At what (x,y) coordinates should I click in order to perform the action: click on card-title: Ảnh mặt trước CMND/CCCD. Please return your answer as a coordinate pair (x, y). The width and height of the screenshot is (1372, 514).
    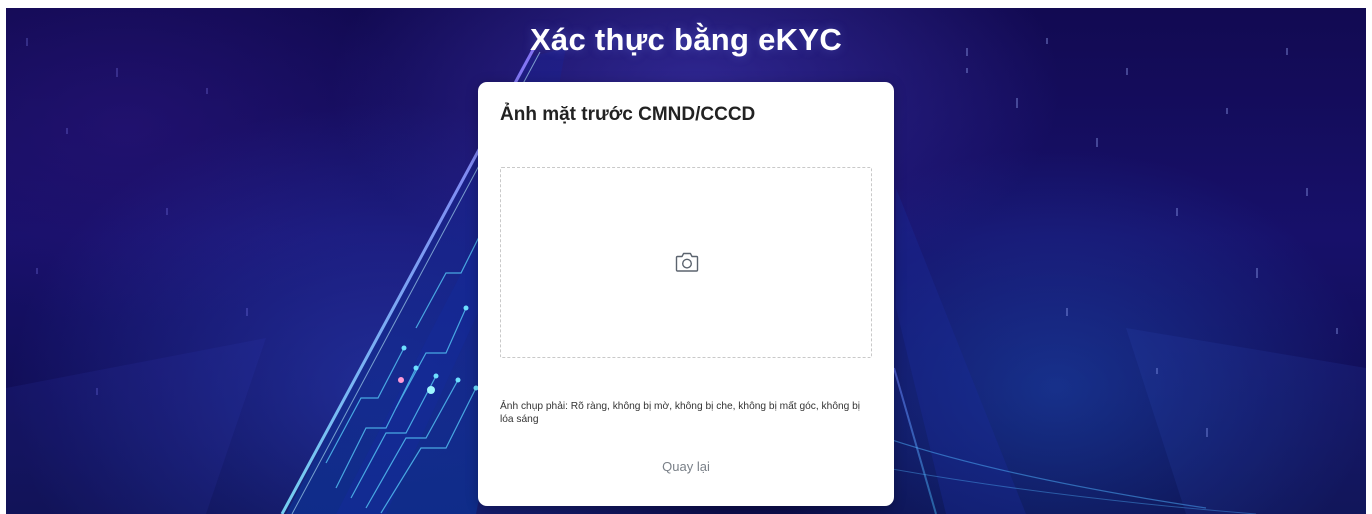
    Looking at the image, I should click on (628, 114).